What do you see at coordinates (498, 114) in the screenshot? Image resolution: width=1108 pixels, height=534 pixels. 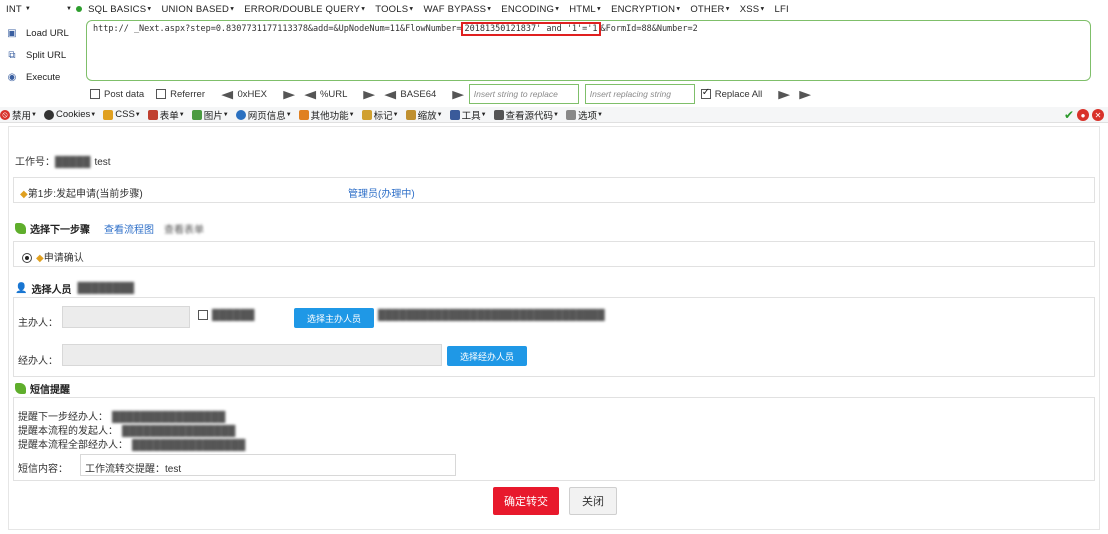 I see `view-source-icon` at bounding box center [498, 114].